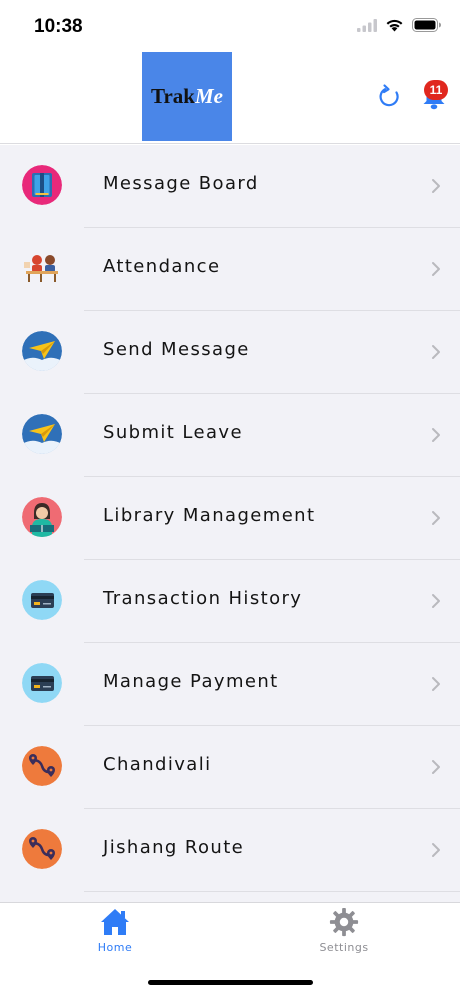 The image size is (460, 996). What do you see at coordinates (426, 25) in the screenshot?
I see `battery-icon` at bounding box center [426, 25].